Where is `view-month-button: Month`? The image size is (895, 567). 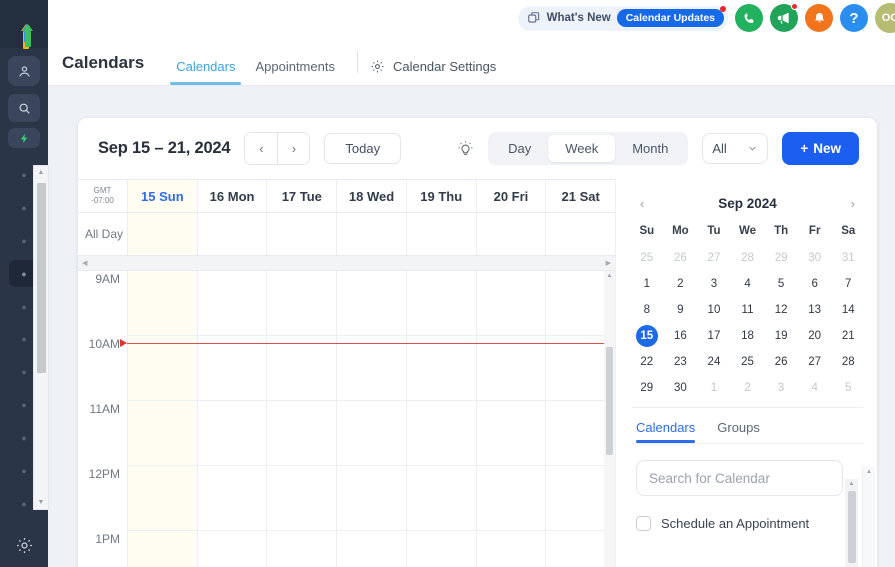 view-month-button: Month is located at coordinates (650, 148).